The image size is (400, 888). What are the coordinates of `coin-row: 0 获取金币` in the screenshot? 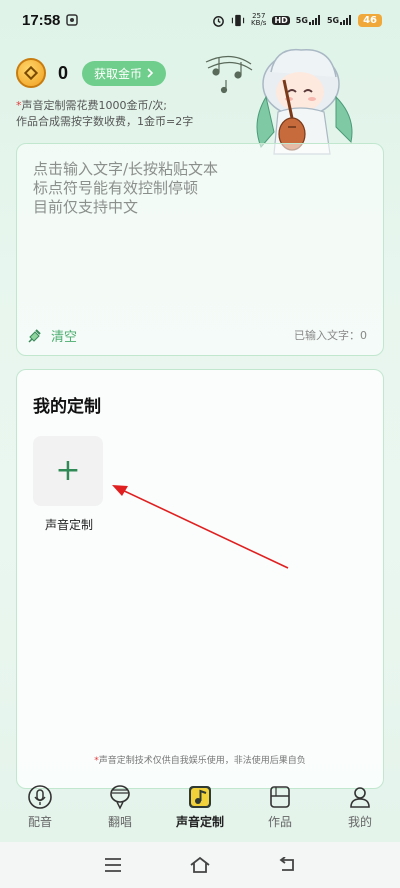 It's located at (91, 73).